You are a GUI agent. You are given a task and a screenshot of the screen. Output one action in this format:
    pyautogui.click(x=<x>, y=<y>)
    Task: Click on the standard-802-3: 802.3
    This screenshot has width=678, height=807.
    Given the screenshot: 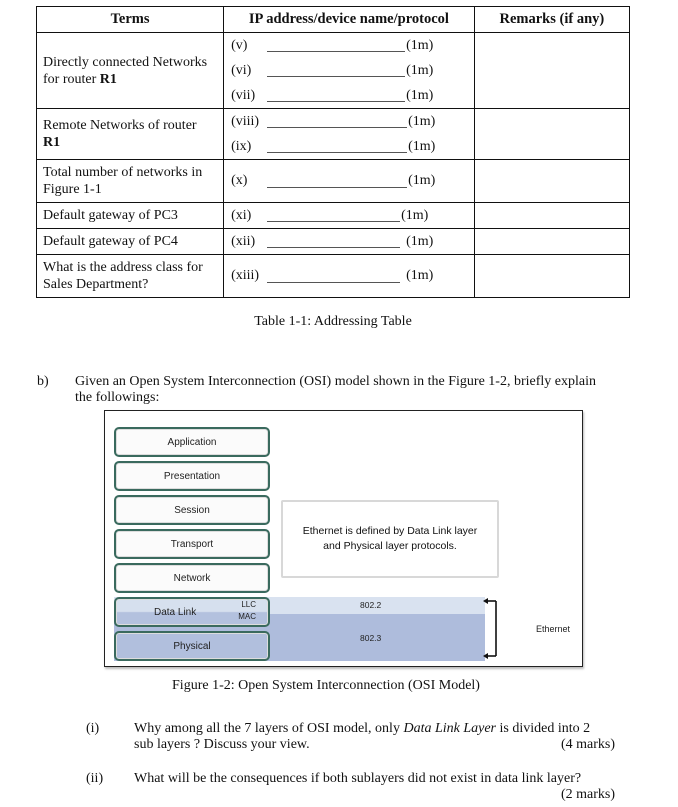 What is the action you would take?
    pyautogui.click(x=371, y=638)
    